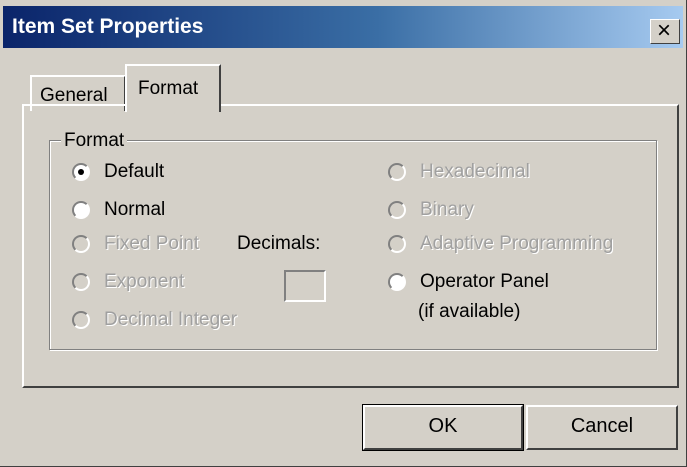 This screenshot has width=687, height=467. Describe the element at coordinates (108, 26) in the screenshot. I see `dialog-title: Item Set Properties` at that location.